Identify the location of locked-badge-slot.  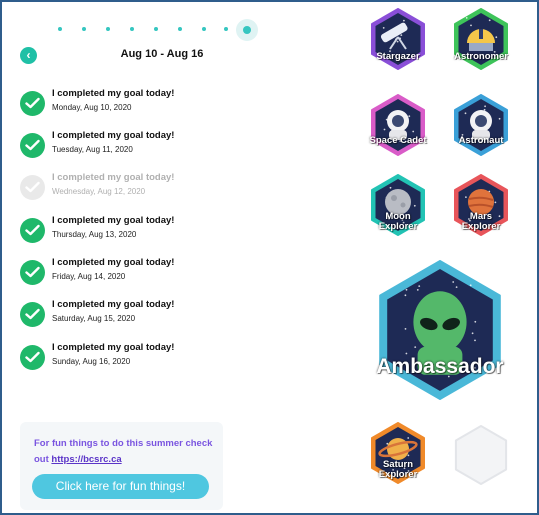
(481, 455).